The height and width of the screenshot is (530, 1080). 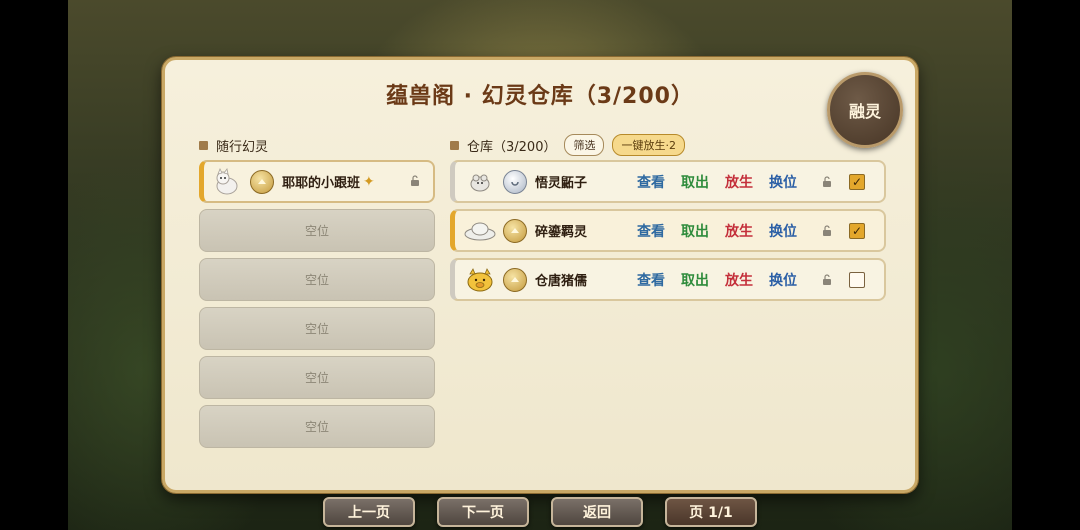 I want to click on pet-name: 仓唐猪儒, so click(x=561, y=281).